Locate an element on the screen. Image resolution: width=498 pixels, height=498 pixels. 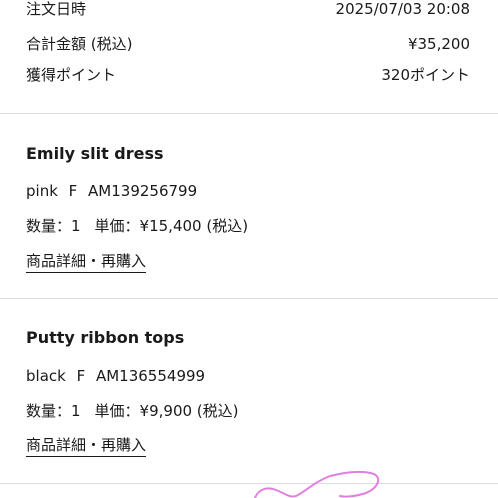
order-date-label: 注文日時 is located at coordinates (56, 9).